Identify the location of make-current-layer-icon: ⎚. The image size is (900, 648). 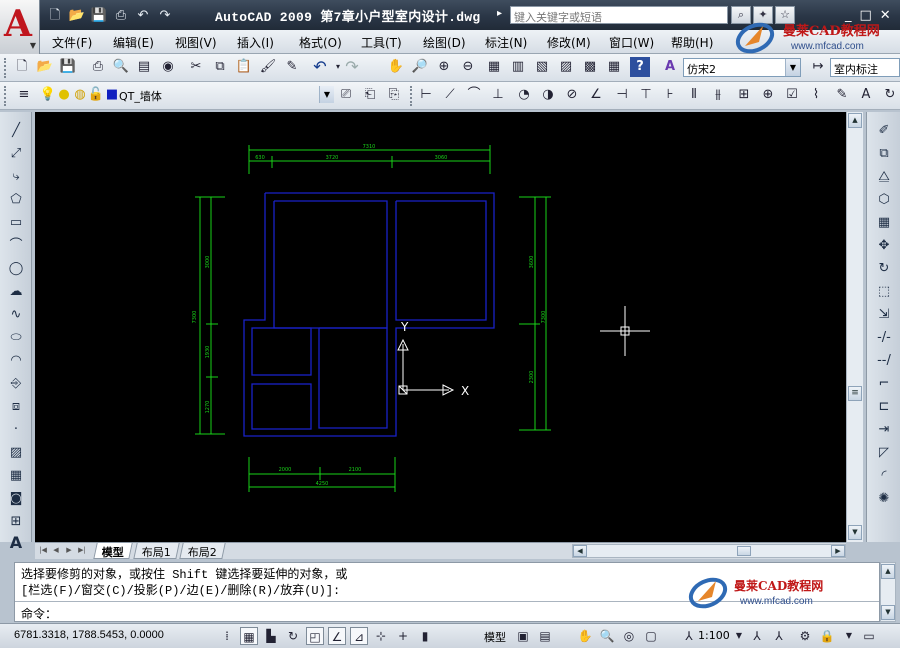
(346, 95).